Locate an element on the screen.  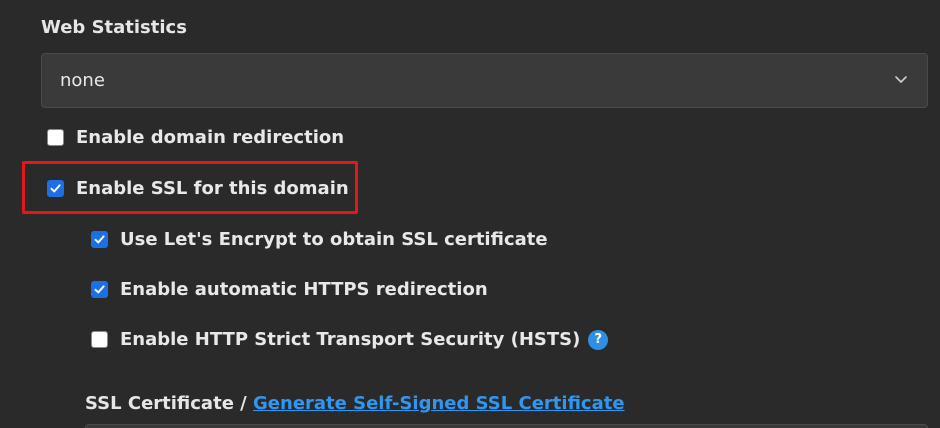
lets-encrypt-checkbox is located at coordinates (99, 239).